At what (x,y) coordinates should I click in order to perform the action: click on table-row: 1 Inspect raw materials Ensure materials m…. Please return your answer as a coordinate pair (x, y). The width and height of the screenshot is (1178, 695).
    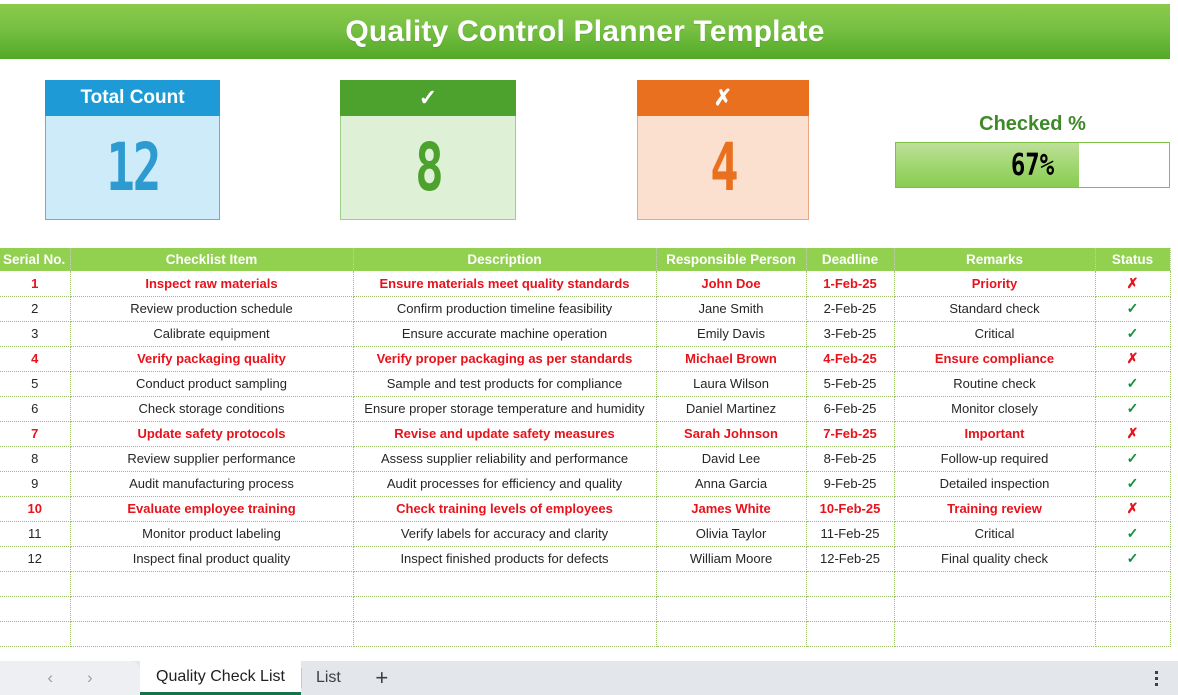
    Looking at the image, I should click on (589, 284).